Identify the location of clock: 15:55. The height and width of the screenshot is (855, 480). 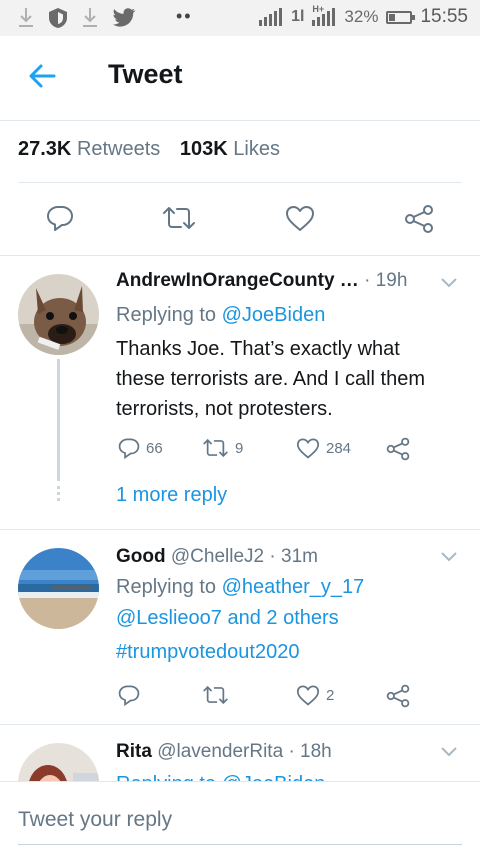
(444, 16).